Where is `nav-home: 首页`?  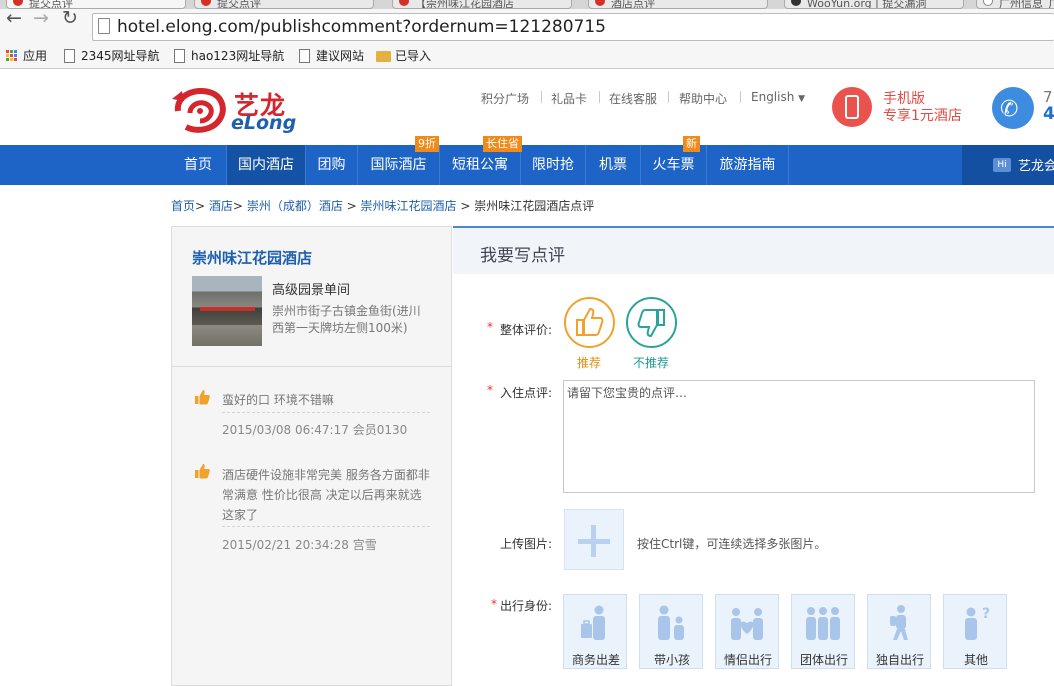 nav-home: 首页 is located at coordinates (198, 165).